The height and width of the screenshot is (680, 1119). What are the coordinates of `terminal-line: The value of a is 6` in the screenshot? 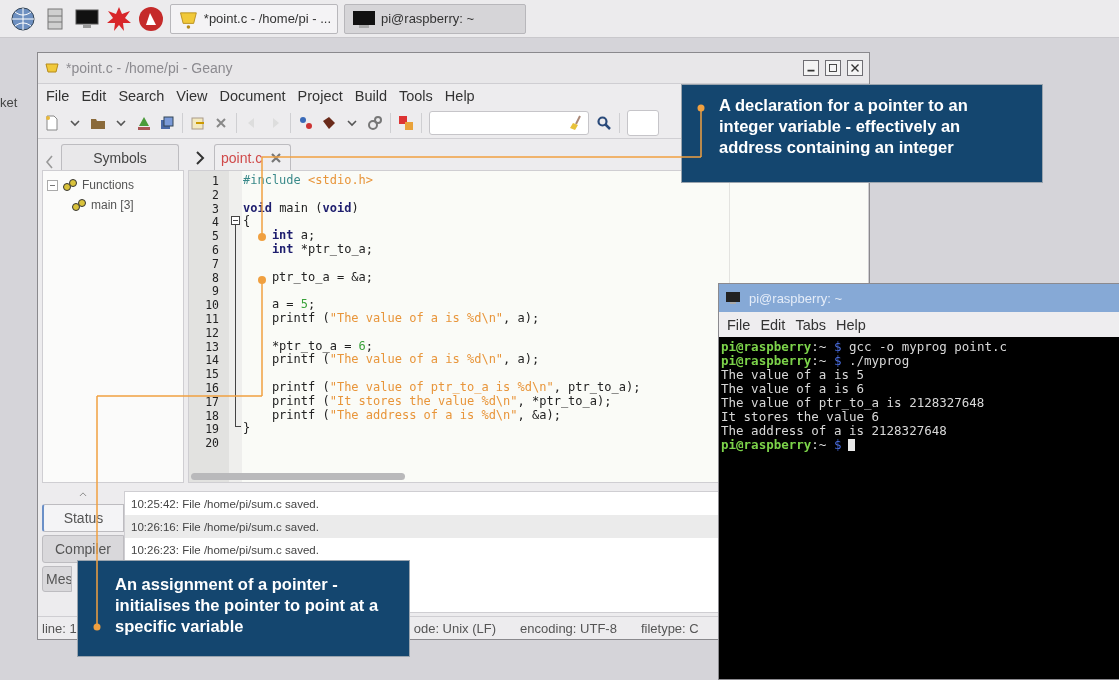 It's located at (792, 389).